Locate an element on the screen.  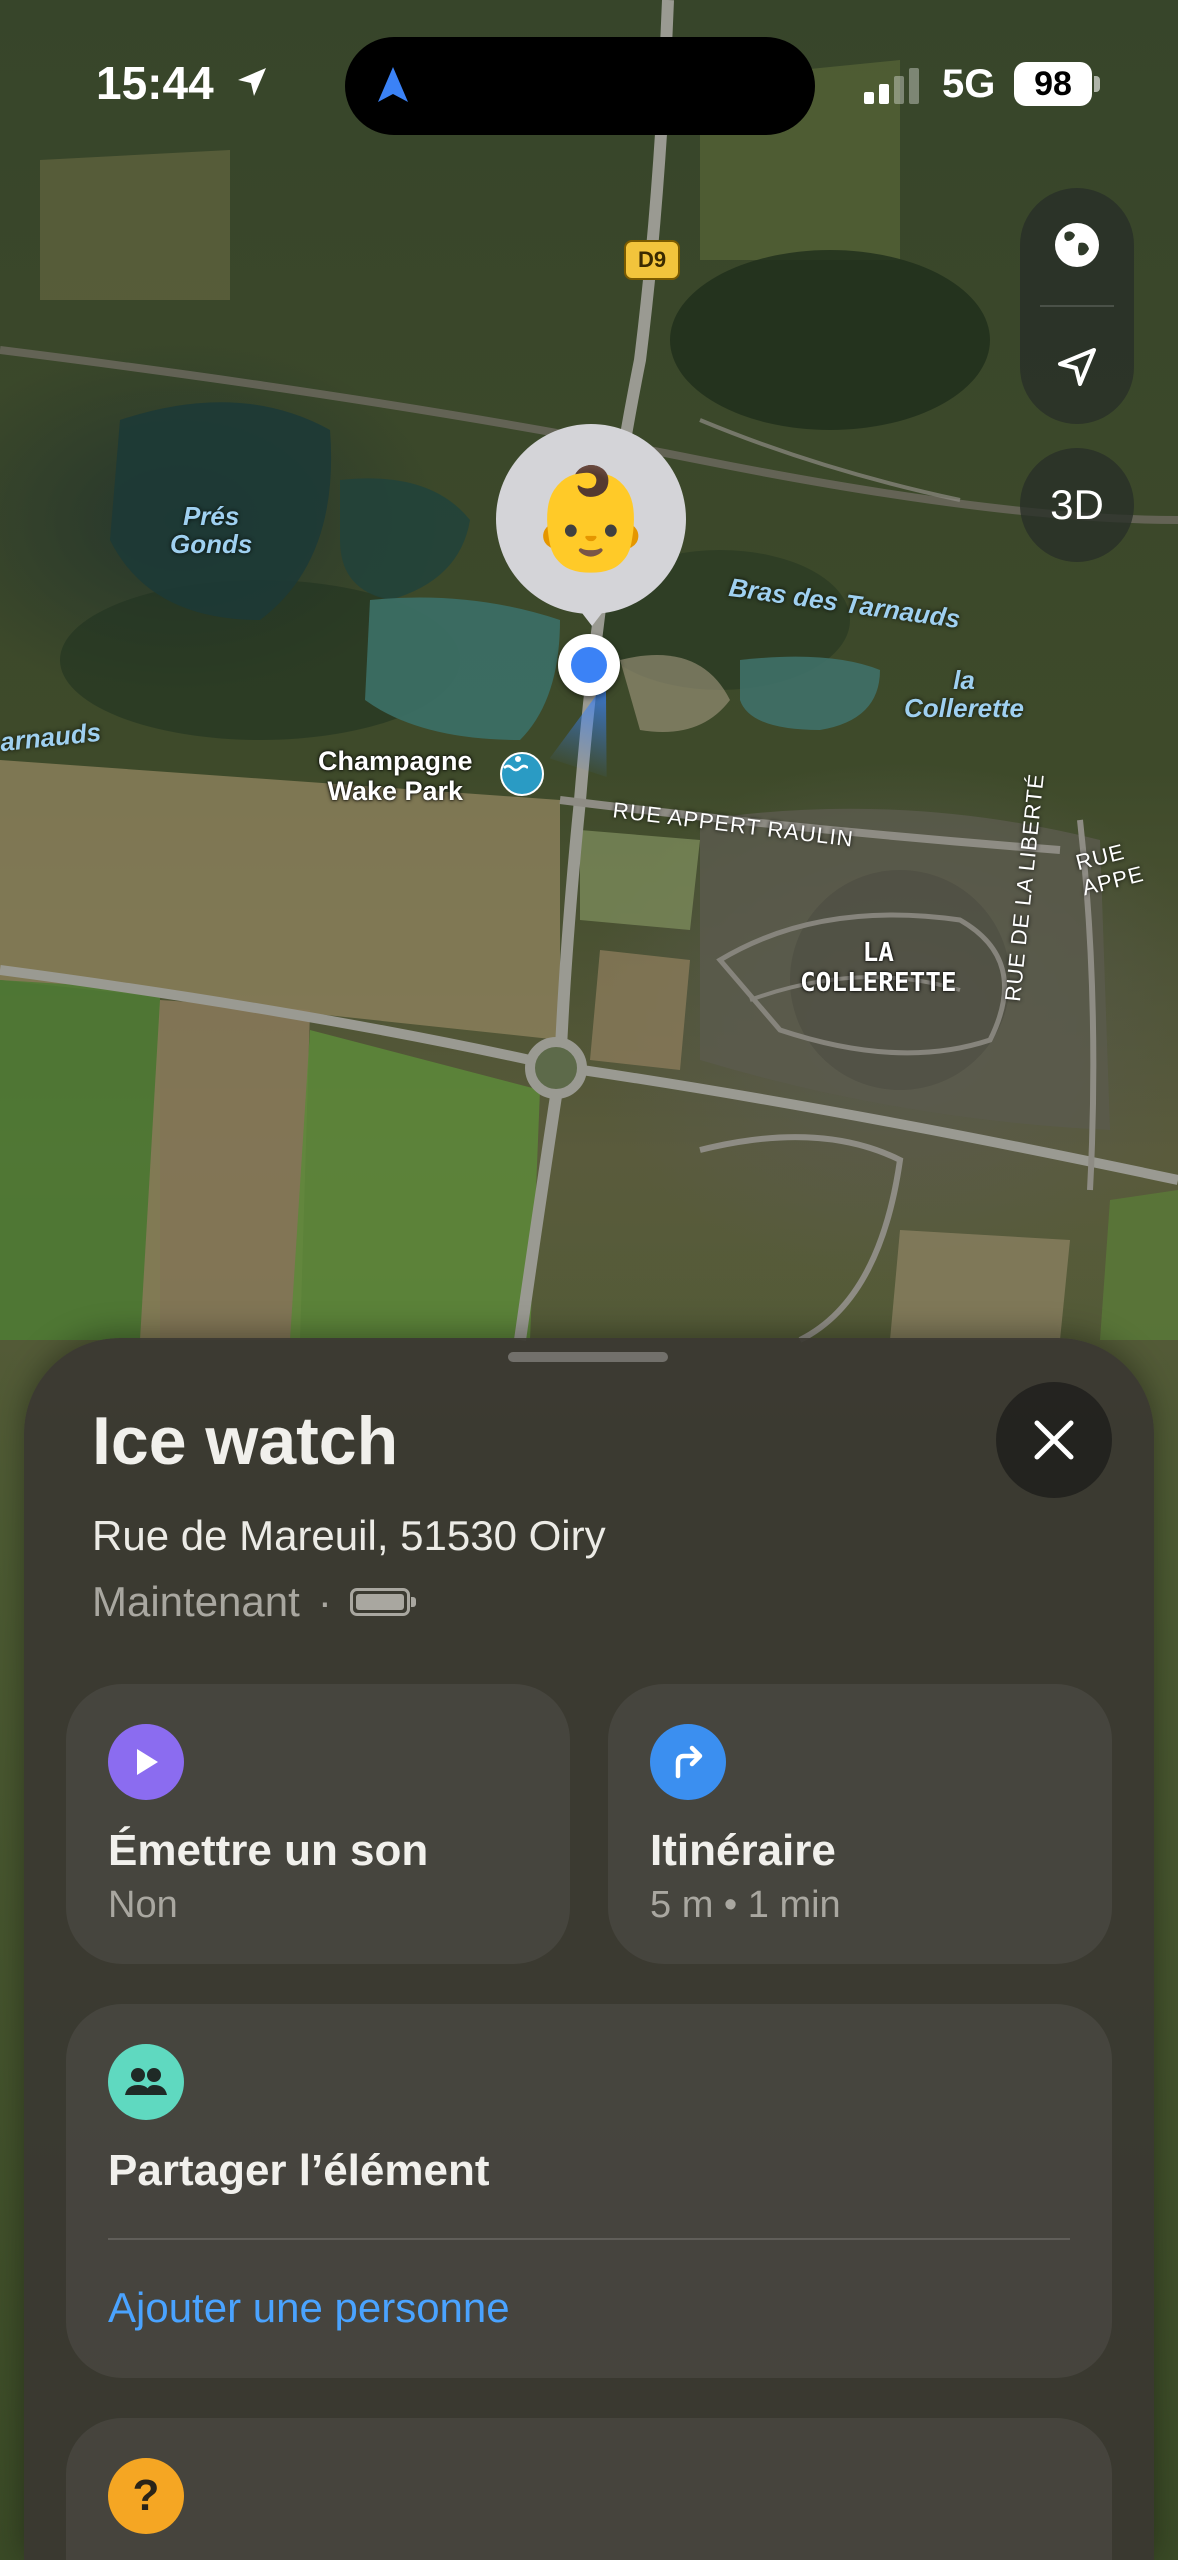
battery-icon is located at coordinates (382, 1602).